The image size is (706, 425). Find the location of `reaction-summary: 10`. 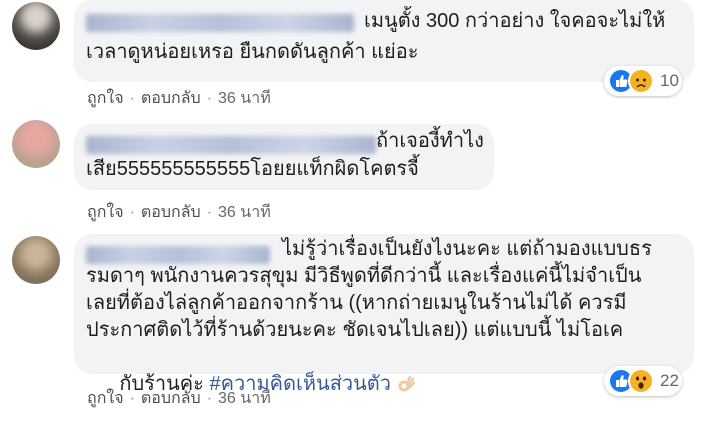

reaction-summary: 10 is located at coordinates (643, 81).